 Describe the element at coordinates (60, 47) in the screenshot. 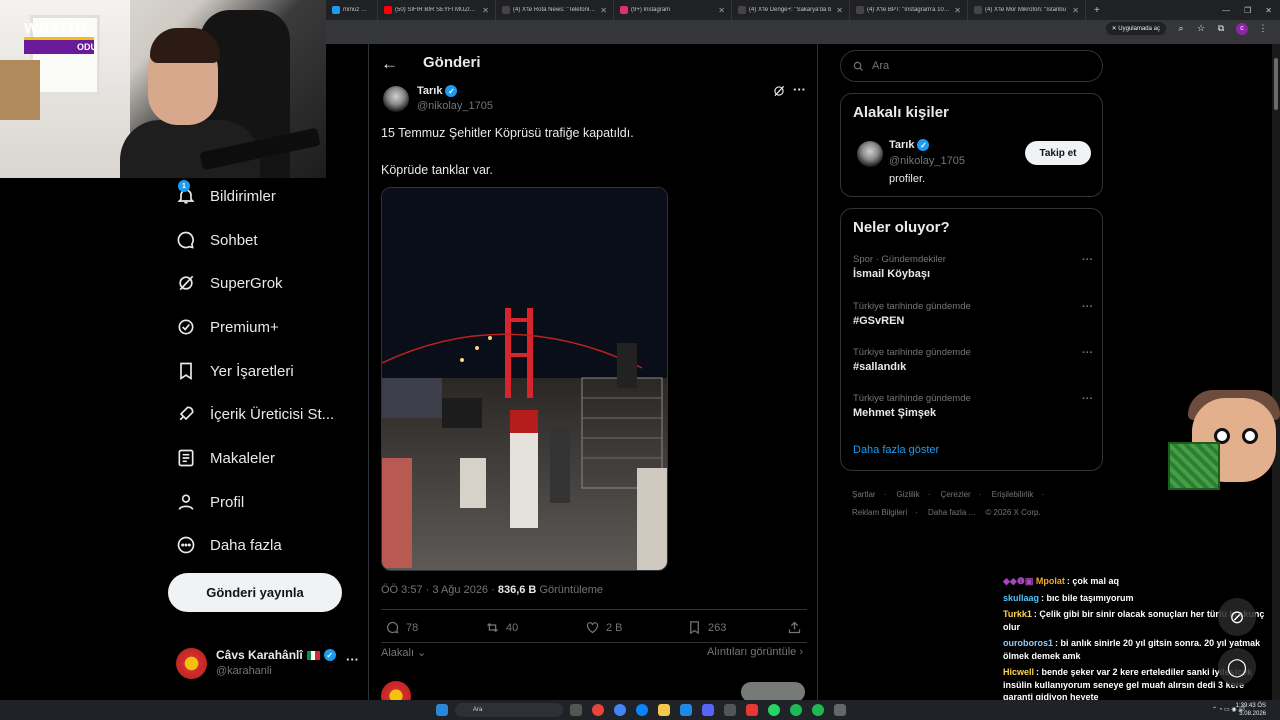

I see `logo-subtitle: ODU` at that location.